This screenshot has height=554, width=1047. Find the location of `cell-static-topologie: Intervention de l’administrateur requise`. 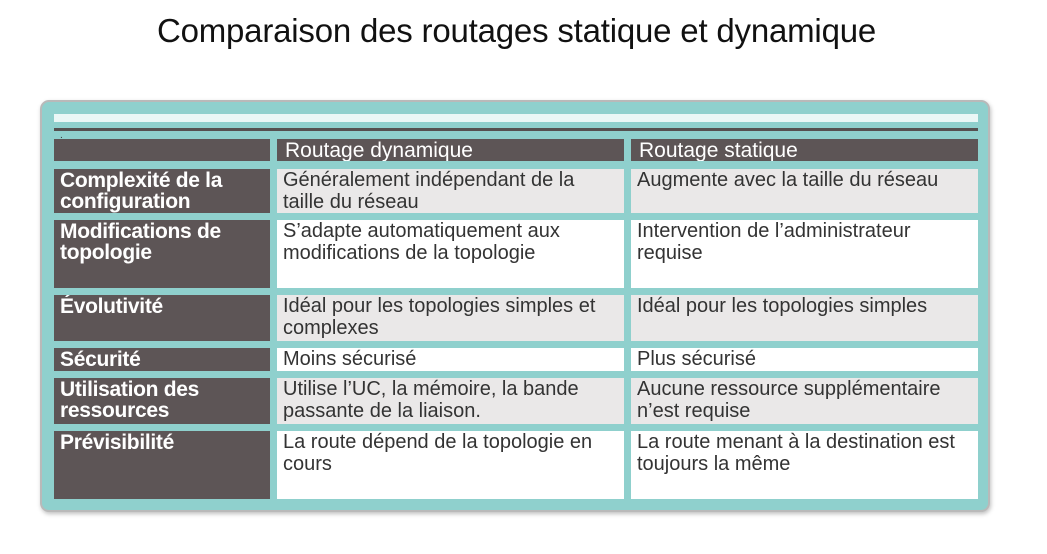

cell-static-topologie: Intervention de l’administrateur requise is located at coordinates (804, 254).